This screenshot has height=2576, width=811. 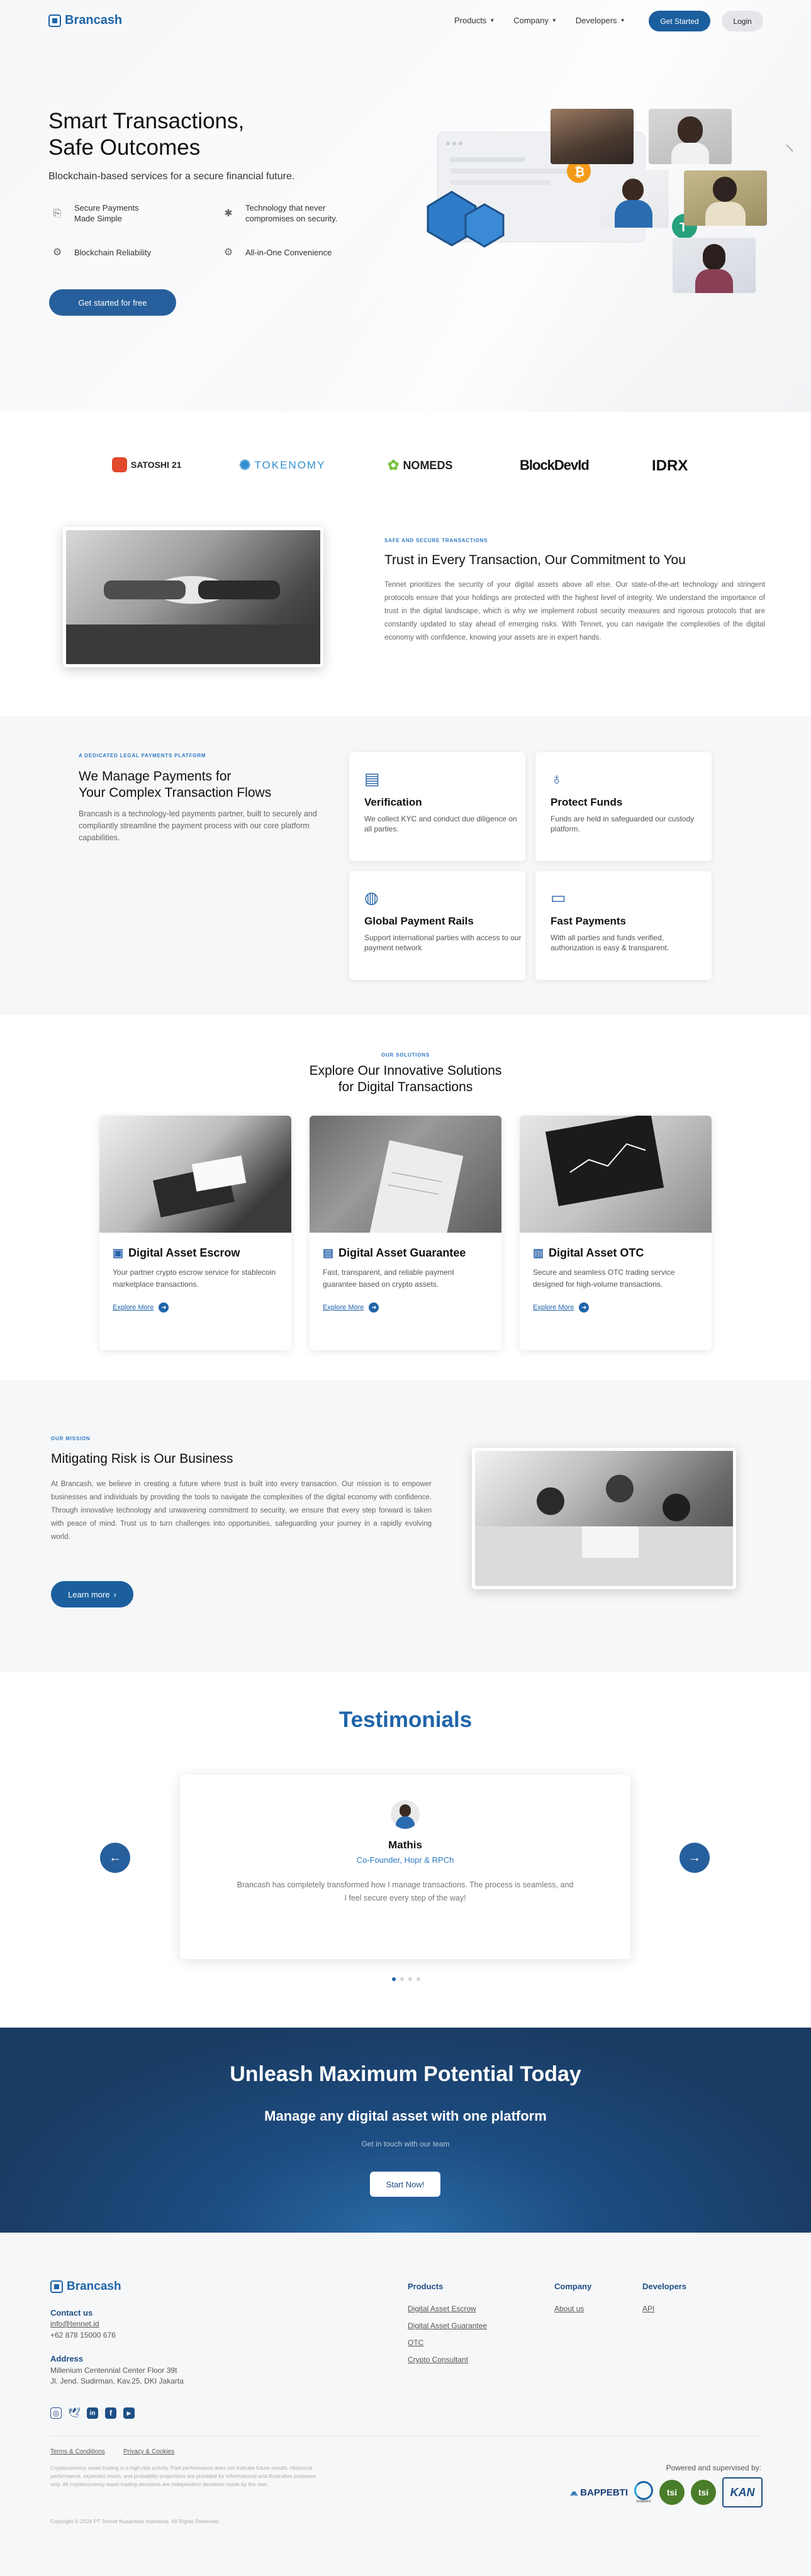 What do you see at coordinates (438, 2359) in the screenshot?
I see `footer-link-consultant: Crypto Consultant` at bounding box center [438, 2359].